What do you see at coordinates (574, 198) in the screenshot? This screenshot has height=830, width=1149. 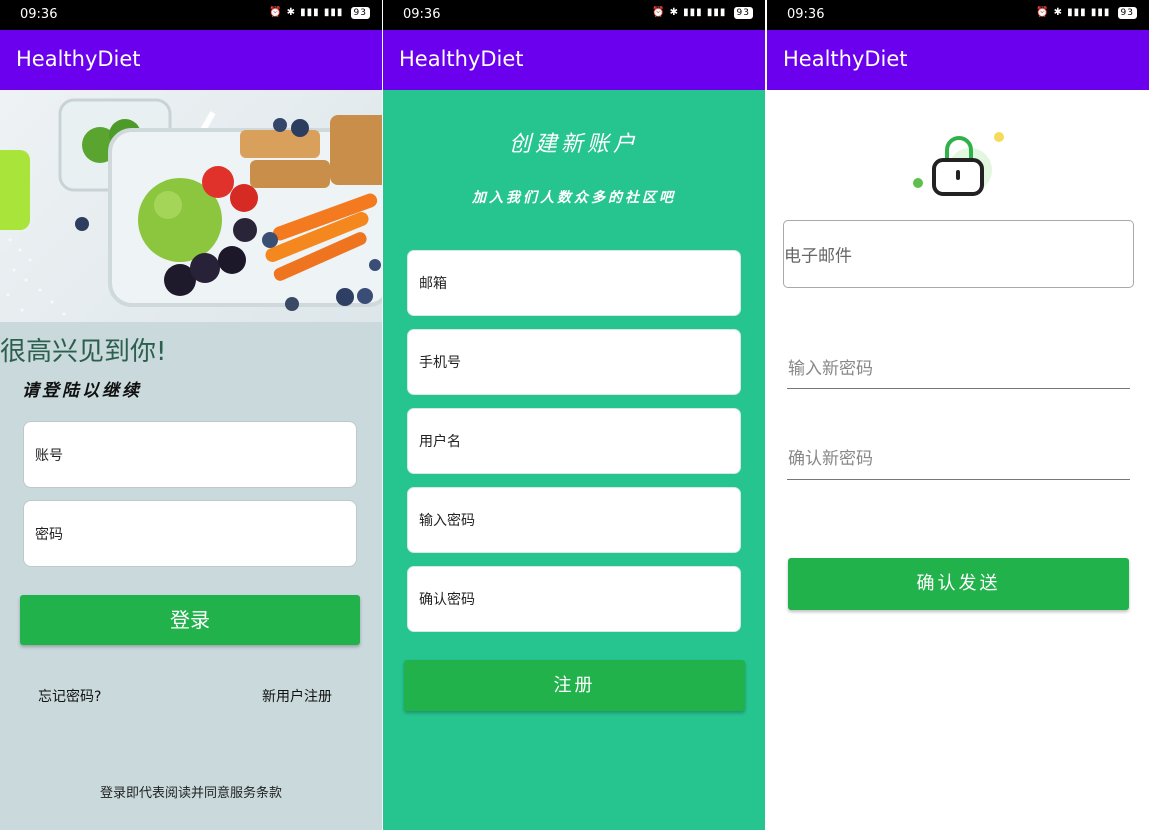 I see `register-subtitle: 加入我们人数众多的社区吧` at bounding box center [574, 198].